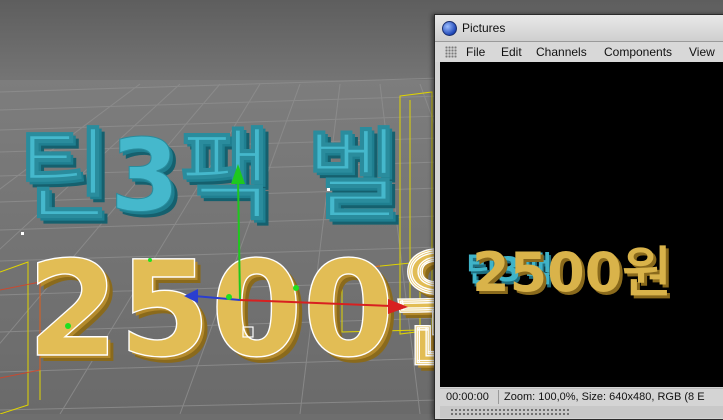 This screenshot has width=723, height=420. I want to click on grip-handle-icon, so click(451, 52).